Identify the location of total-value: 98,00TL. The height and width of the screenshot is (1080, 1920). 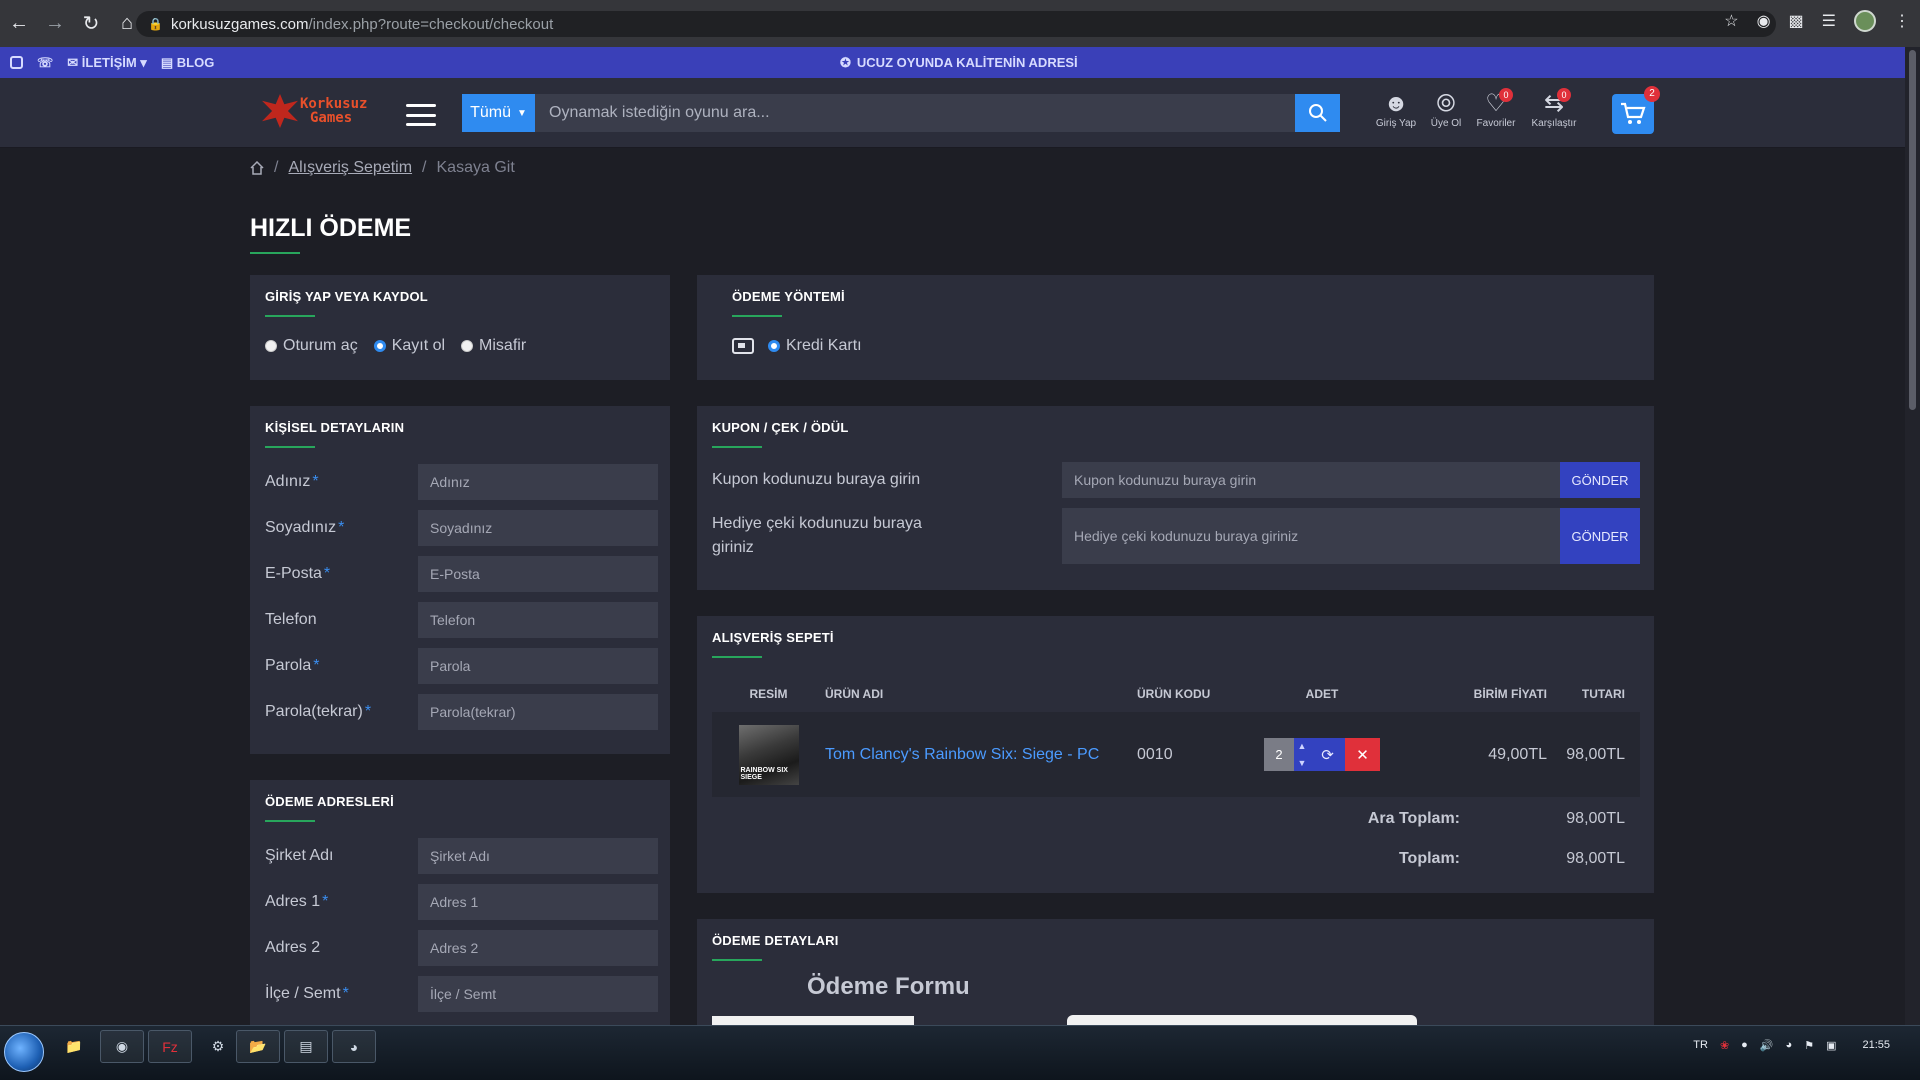
(1595, 858).